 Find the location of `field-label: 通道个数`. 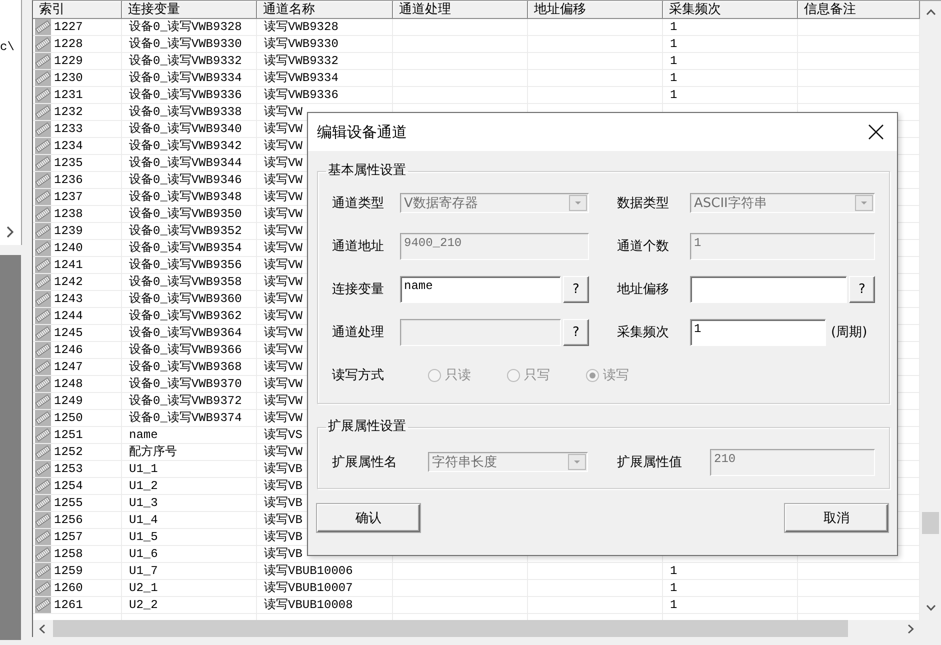

field-label: 通道个数 is located at coordinates (643, 246).